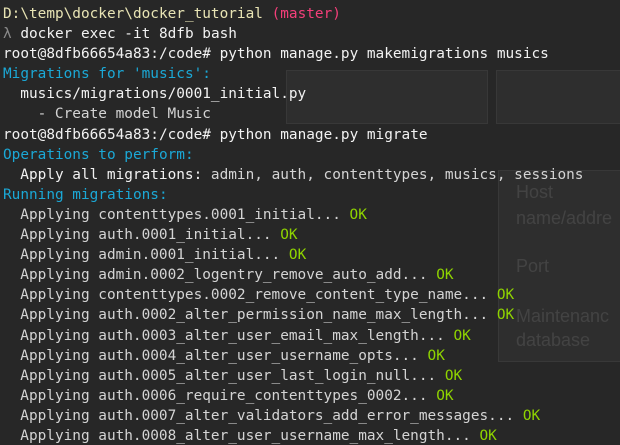  Describe the element at coordinates (133, 14) in the screenshot. I see `working-directory: D:\temp\docker\docker_tutorial` at that location.